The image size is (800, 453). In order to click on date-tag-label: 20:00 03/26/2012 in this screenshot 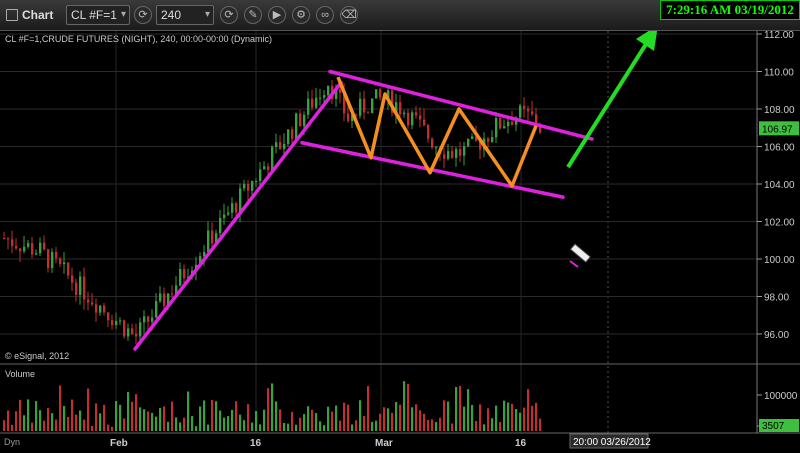, I will do `click(612, 442)`.